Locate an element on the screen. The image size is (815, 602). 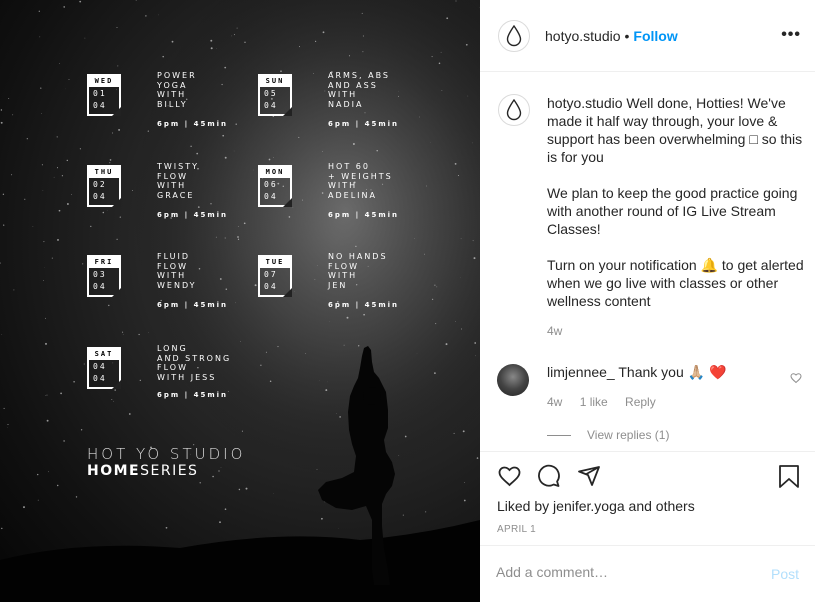
post-date: APRIL 1 is located at coordinates (516, 529).